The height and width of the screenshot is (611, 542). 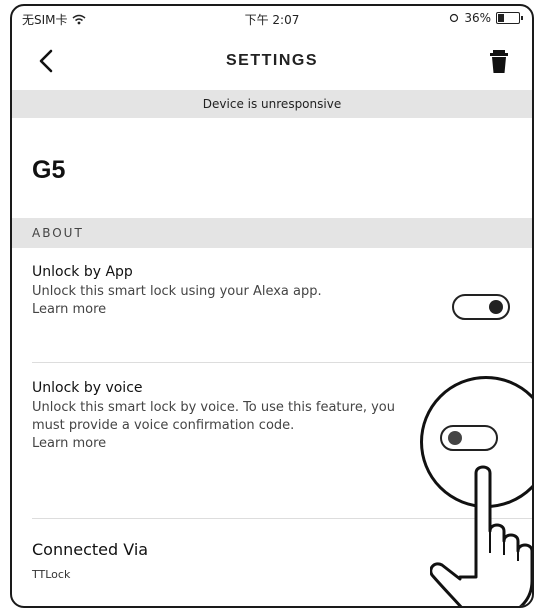 What do you see at coordinates (272, 19) in the screenshot?
I see `status-bar: 无SIM卡 下午 2:07 36%` at bounding box center [272, 19].